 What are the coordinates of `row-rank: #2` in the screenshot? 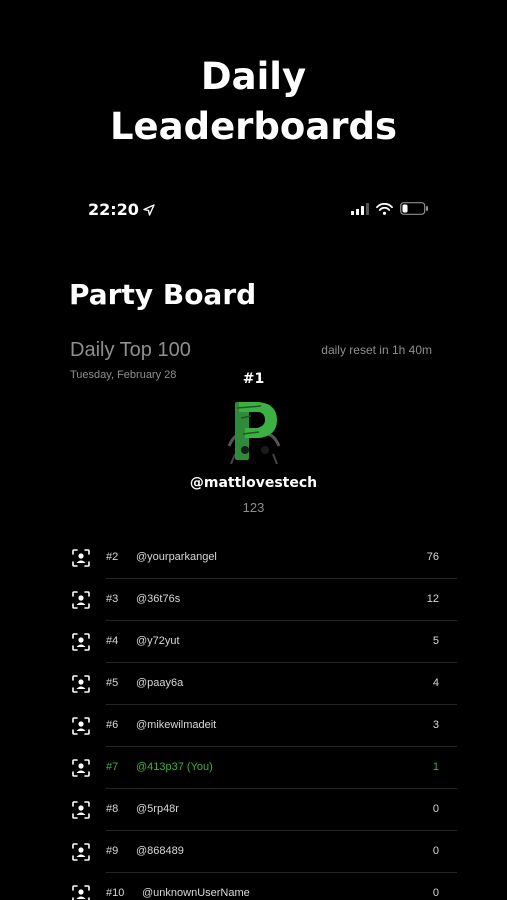 It's located at (112, 557).